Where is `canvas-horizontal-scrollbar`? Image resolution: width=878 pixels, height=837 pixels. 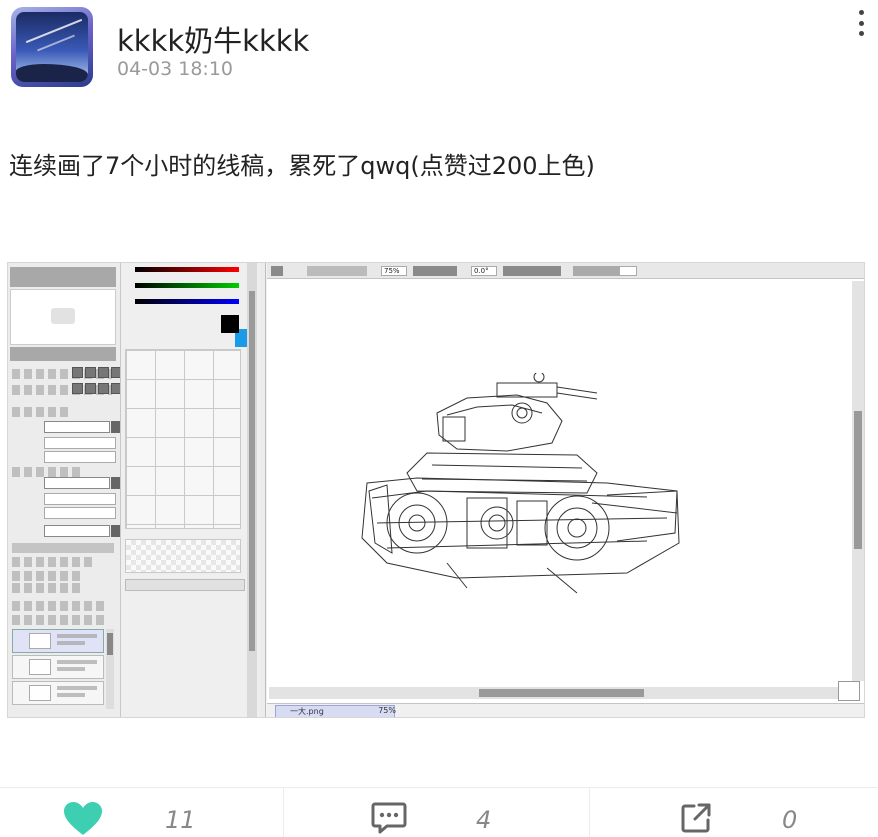 canvas-horizontal-scrollbar is located at coordinates (564, 693).